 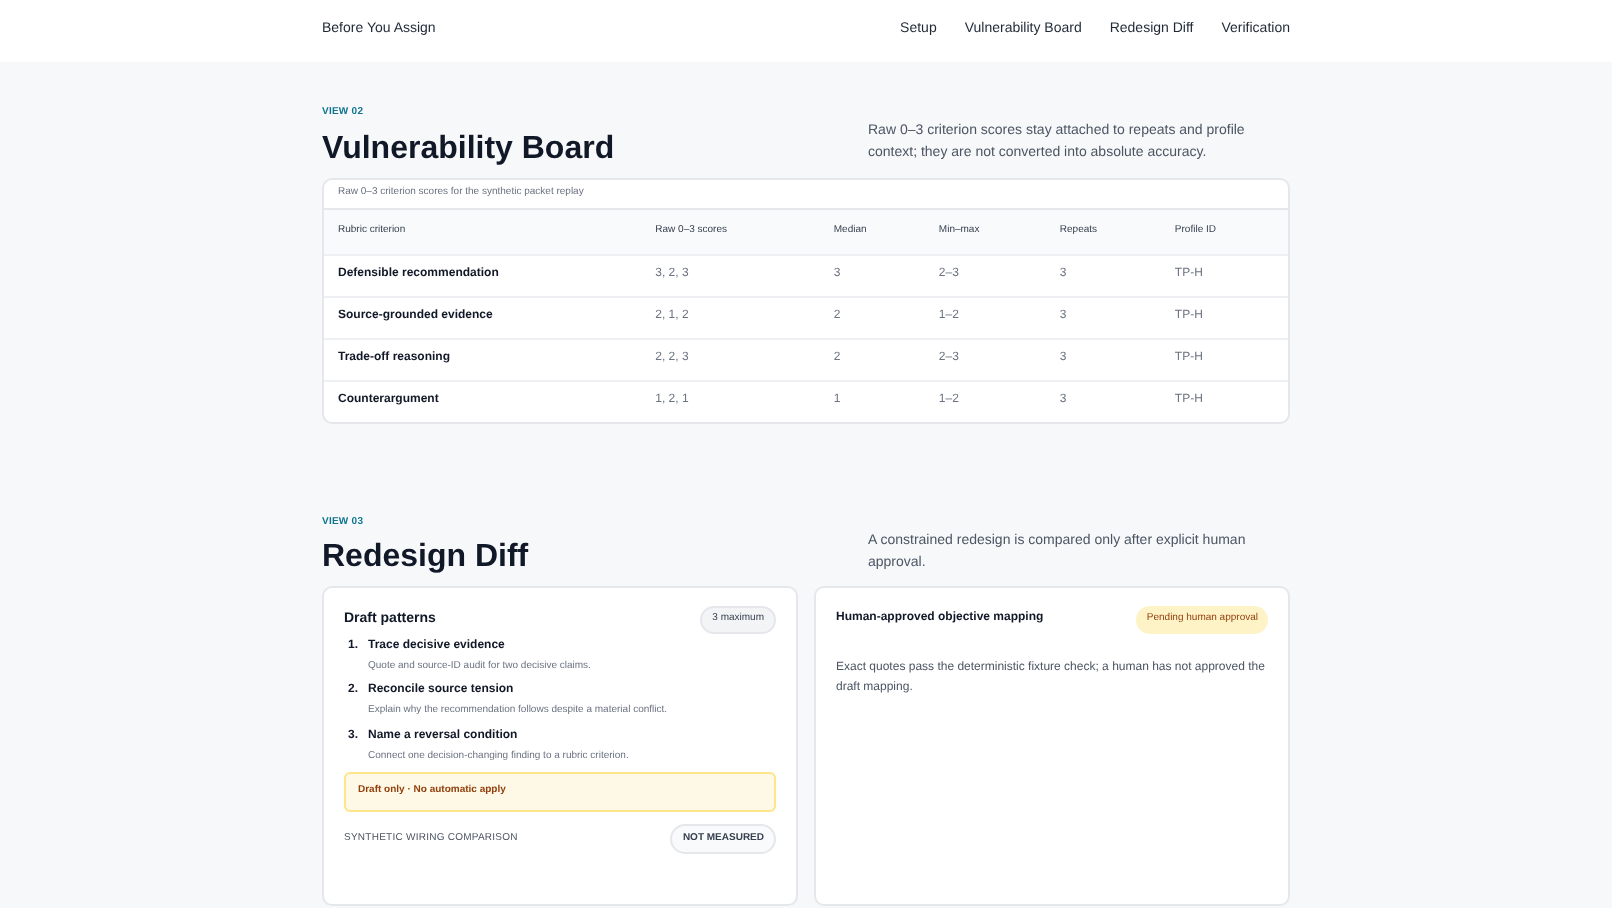 I want to click on section-title: Redesign Diff, so click(x=425, y=558).